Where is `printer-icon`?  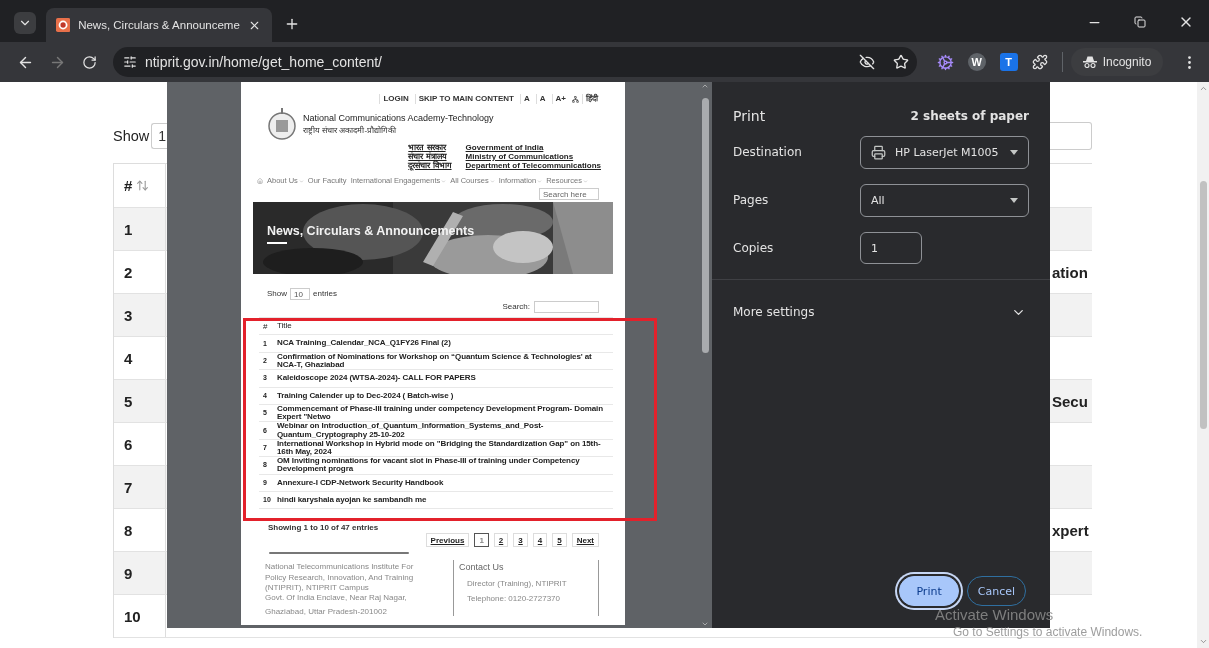 printer-icon is located at coordinates (878, 152).